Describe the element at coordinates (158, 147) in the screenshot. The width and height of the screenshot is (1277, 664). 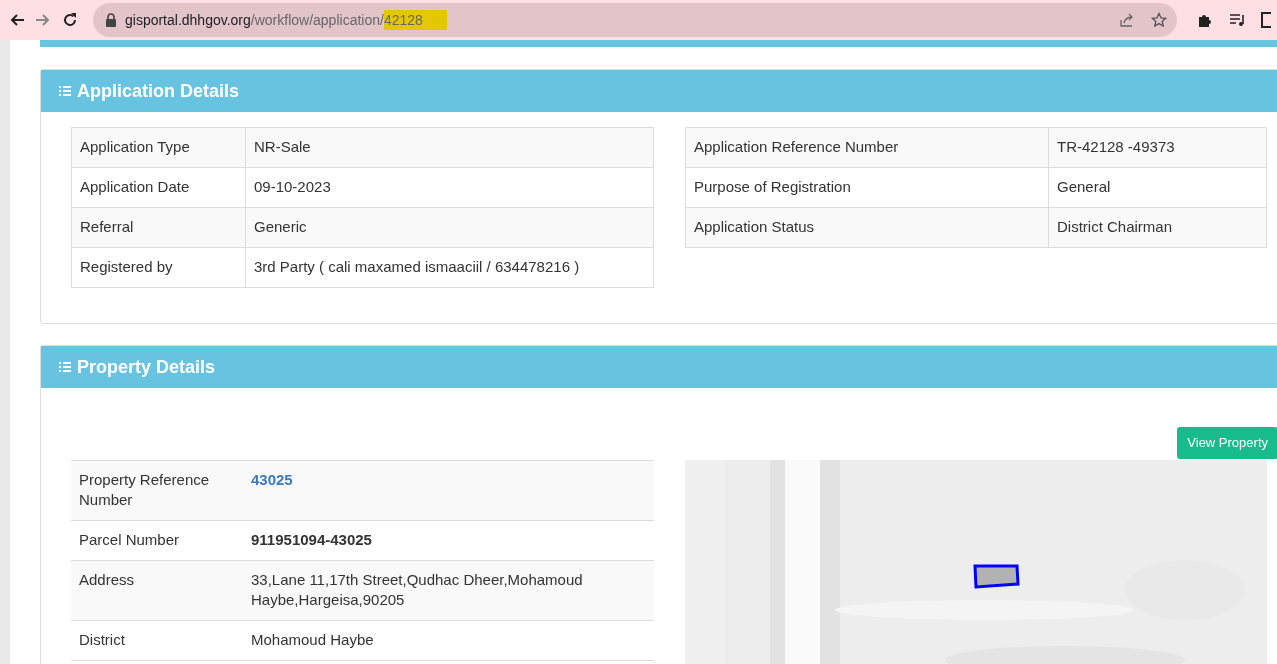
I see `table-cell: Application Type` at that location.